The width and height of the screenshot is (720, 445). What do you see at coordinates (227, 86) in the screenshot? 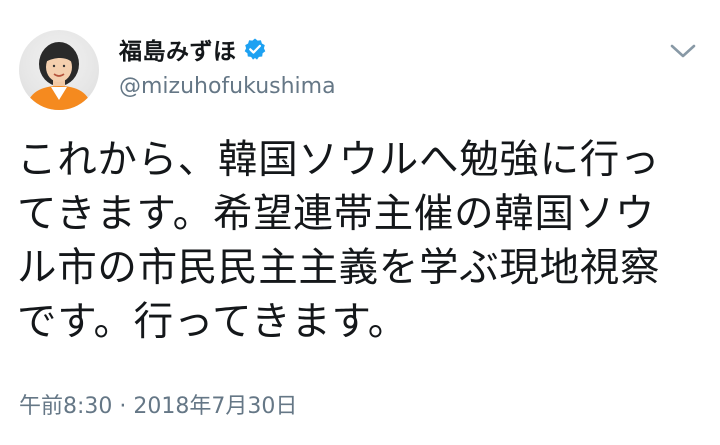
I see `user-handle: @mizuhofukushima` at bounding box center [227, 86].